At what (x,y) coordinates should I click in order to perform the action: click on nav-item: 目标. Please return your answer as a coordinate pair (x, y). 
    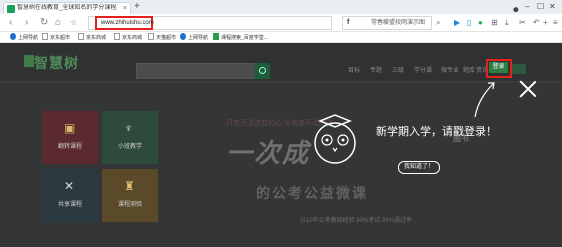
    Looking at the image, I should click on (354, 71).